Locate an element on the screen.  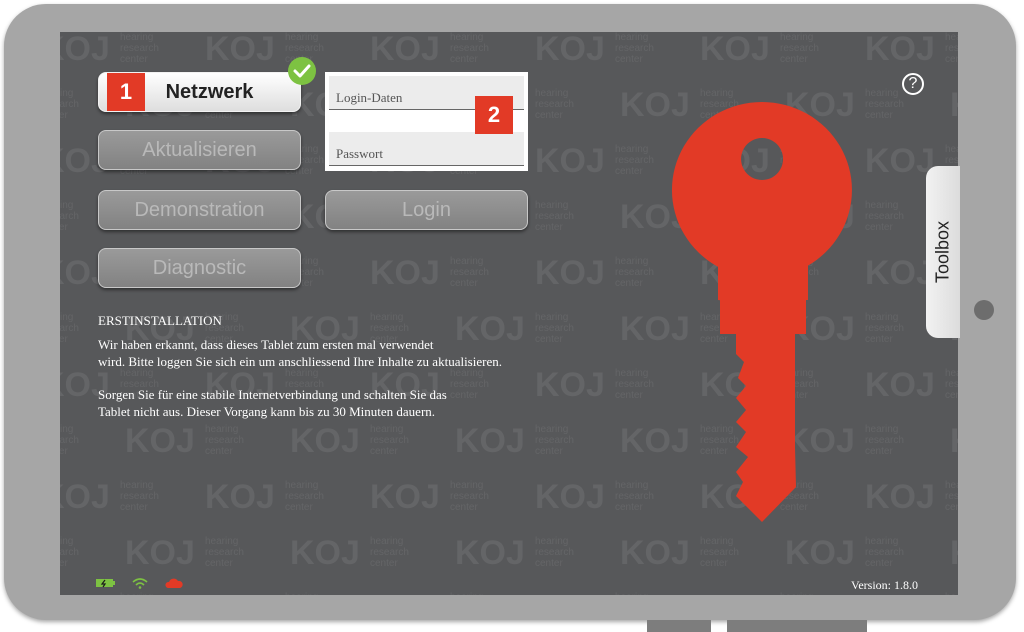
toolbox-tab: Toolbox is located at coordinates (943, 252).